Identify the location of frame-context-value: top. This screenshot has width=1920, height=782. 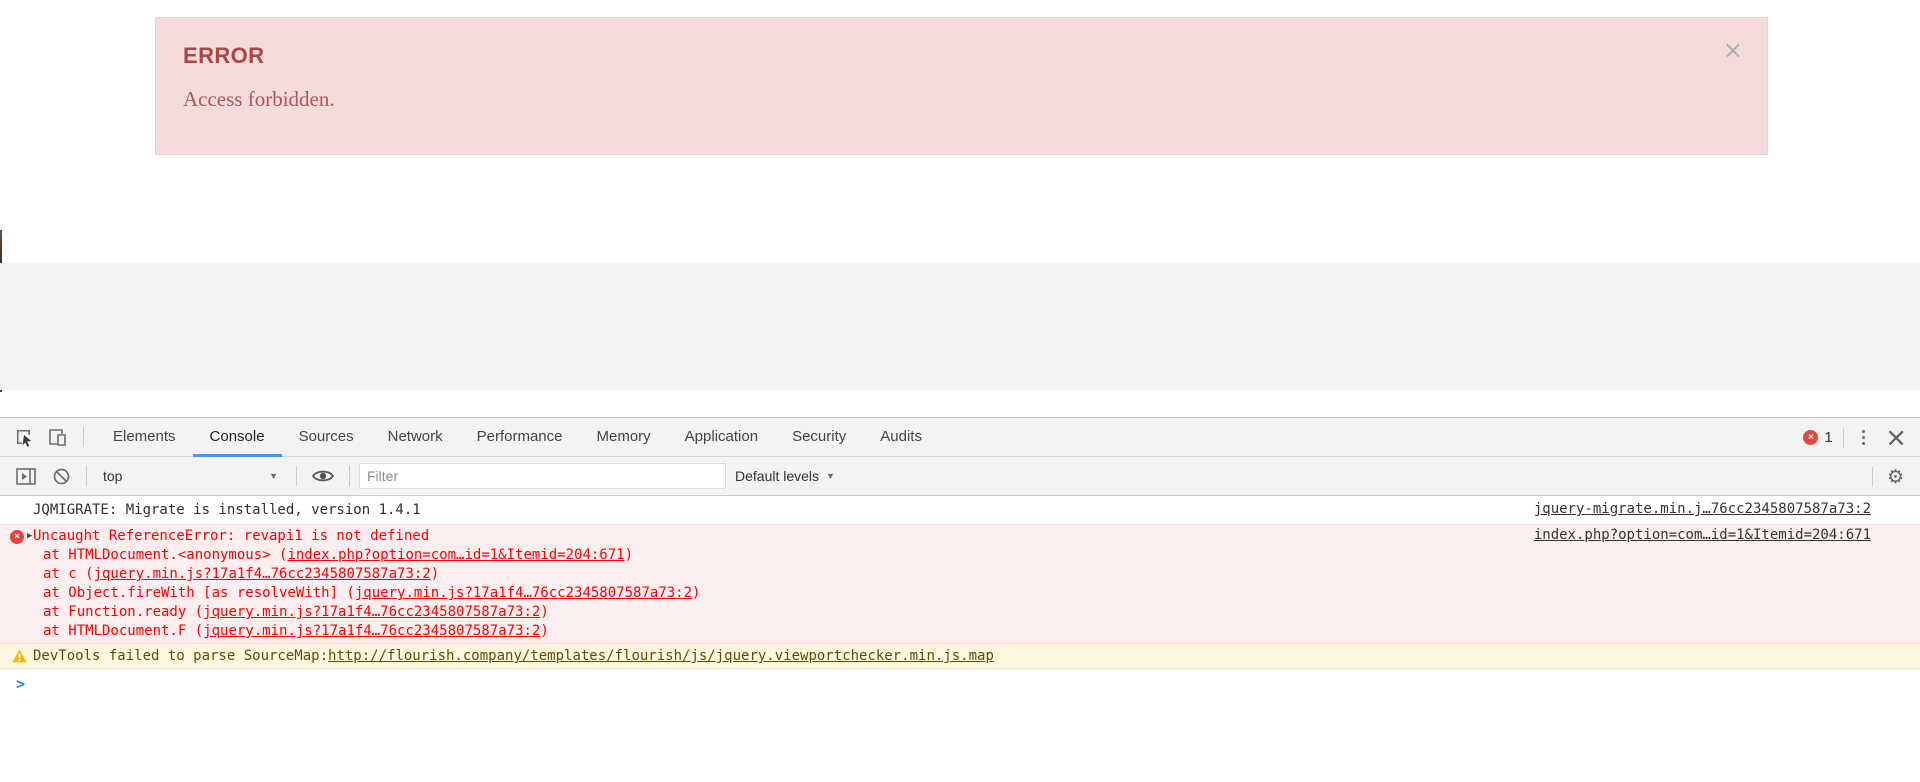
(113, 476).